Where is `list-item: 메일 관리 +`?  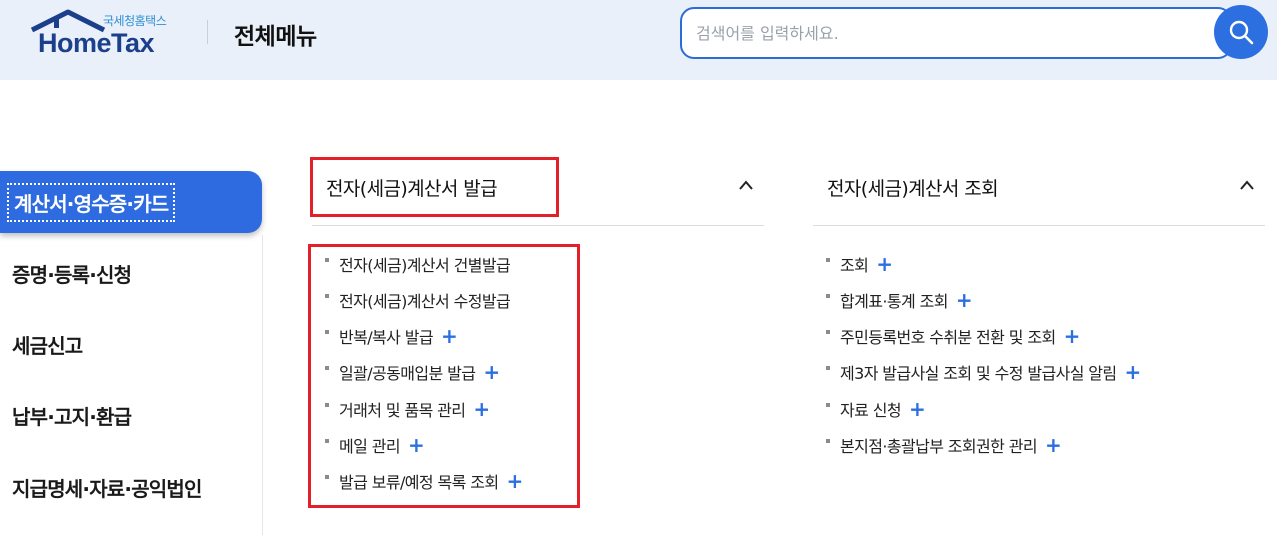
list-item: 메일 관리 + is located at coordinates (375, 445).